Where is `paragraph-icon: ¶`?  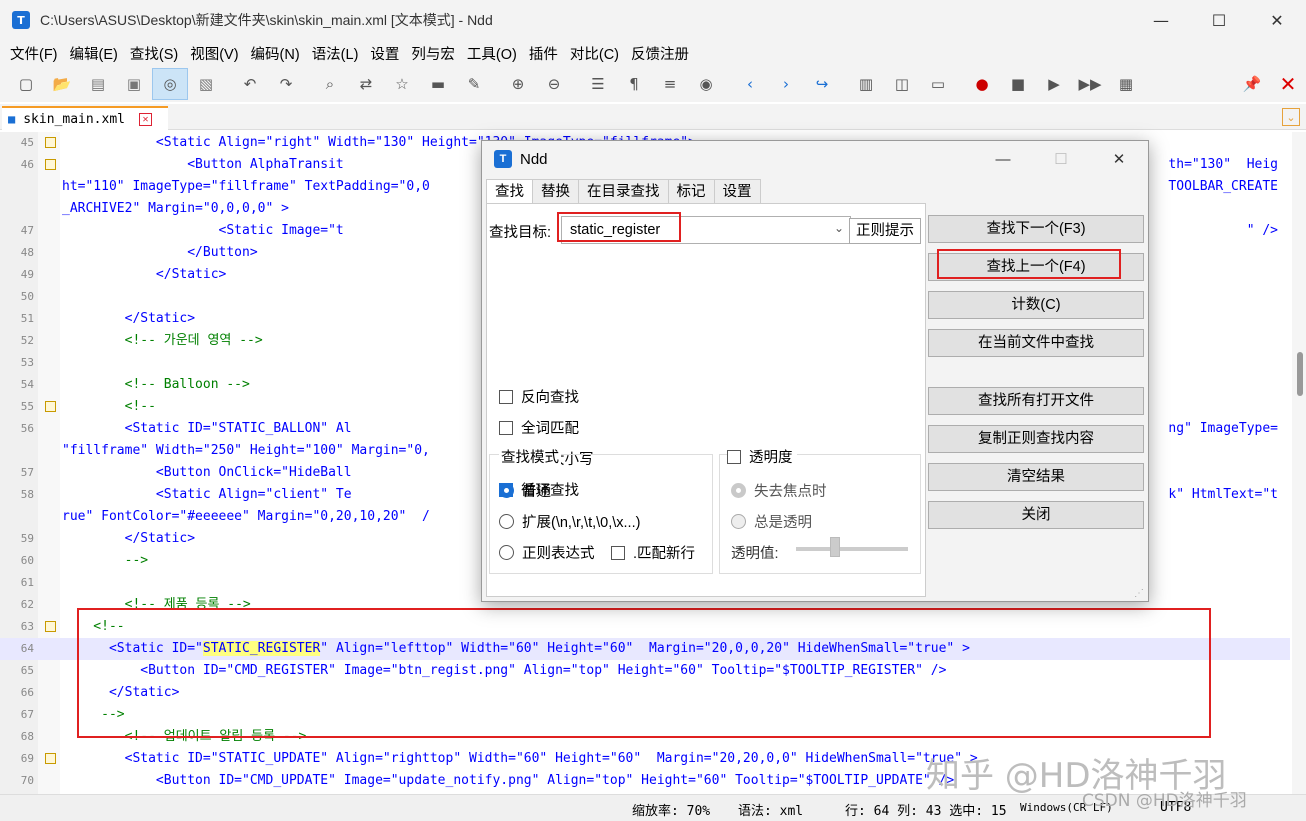 paragraph-icon: ¶ is located at coordinates (634, 84).